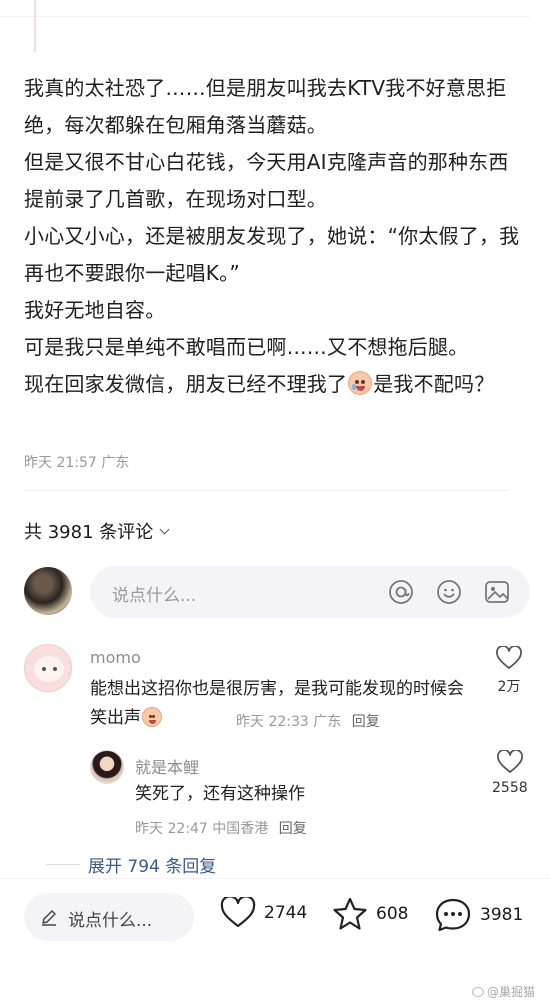 Image resolution: width=550 pixels, height=1000 pixels. Describe the element at coordinates (220, 794) in the screenshot. I see `comment-text: 笑死了，还有这种操作` at that location.